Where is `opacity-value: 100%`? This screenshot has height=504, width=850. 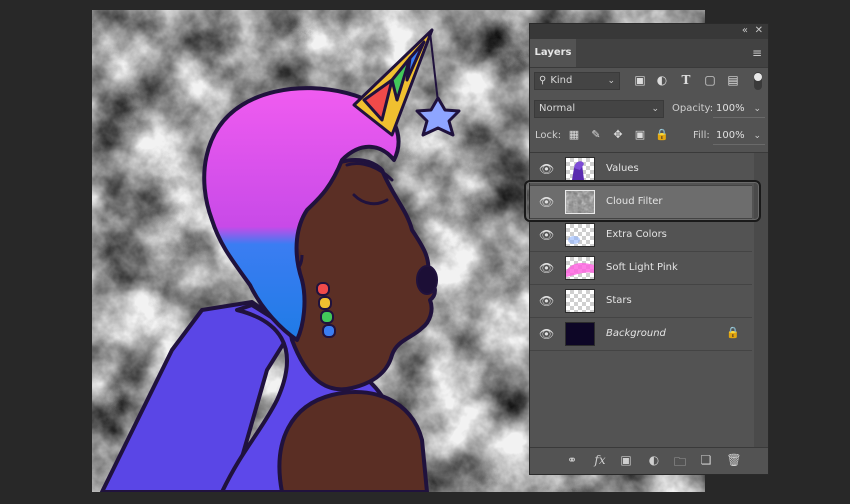 opacity-value: 100% is located at coordinates (730, 108).